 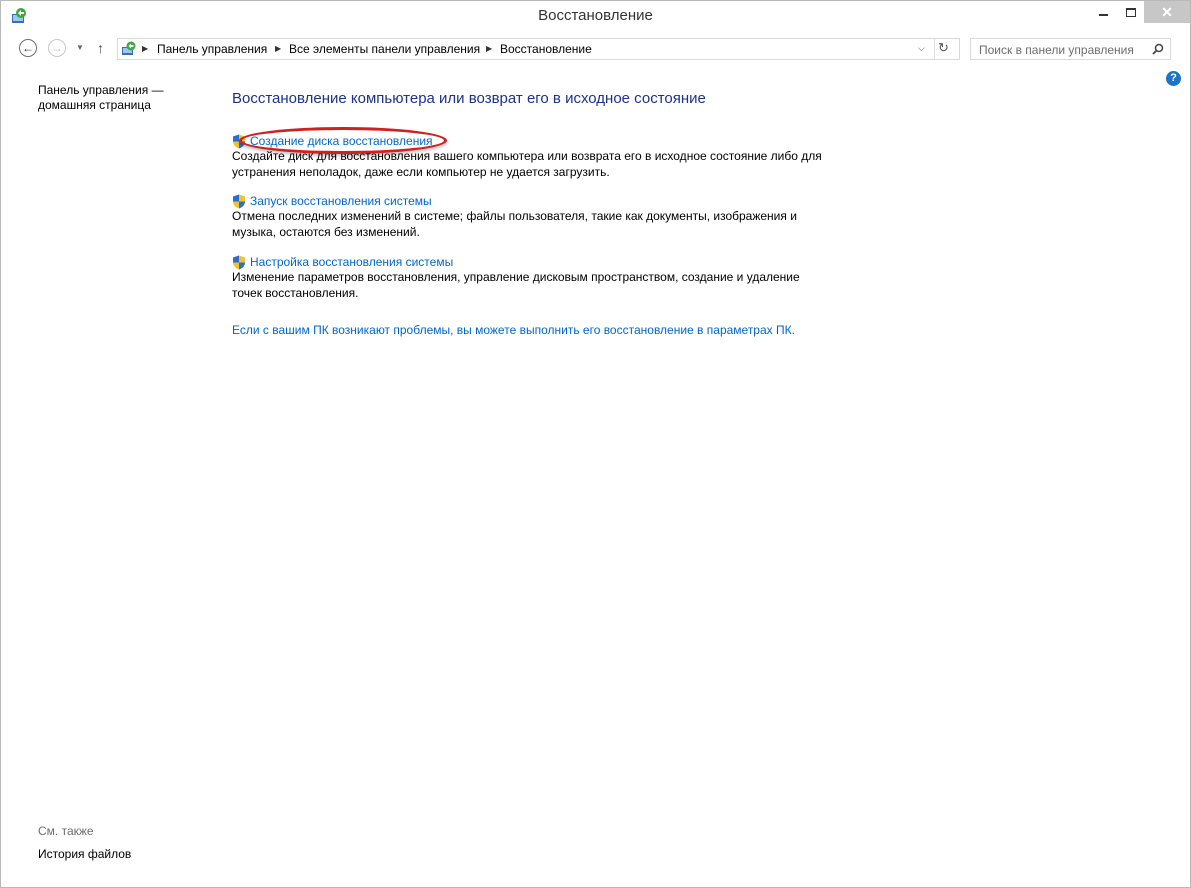 What do you see at coordinates (129, 48) in the screenshot?
I see `recovery-location-icon` at bounding box center [129, 48].